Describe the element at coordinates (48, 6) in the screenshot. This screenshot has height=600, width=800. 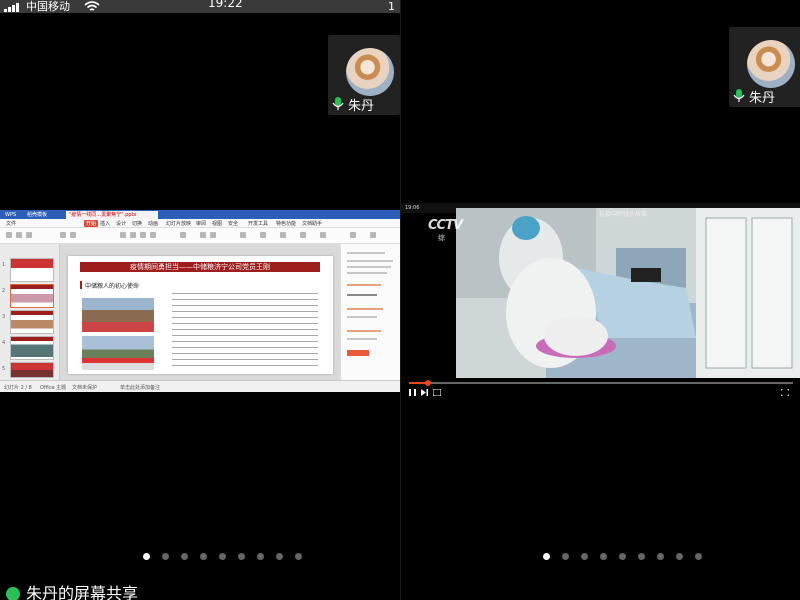
I see `carrier-name: 中国移动` at that location.